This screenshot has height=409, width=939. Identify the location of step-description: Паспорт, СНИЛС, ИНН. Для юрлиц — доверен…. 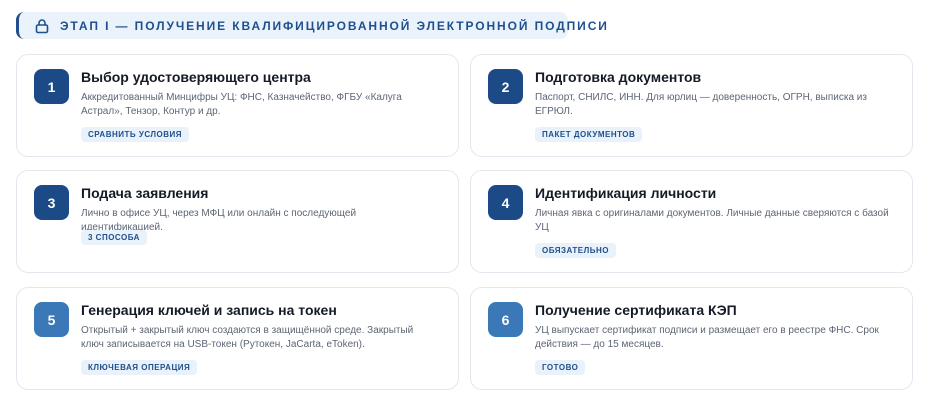
(701, 104).